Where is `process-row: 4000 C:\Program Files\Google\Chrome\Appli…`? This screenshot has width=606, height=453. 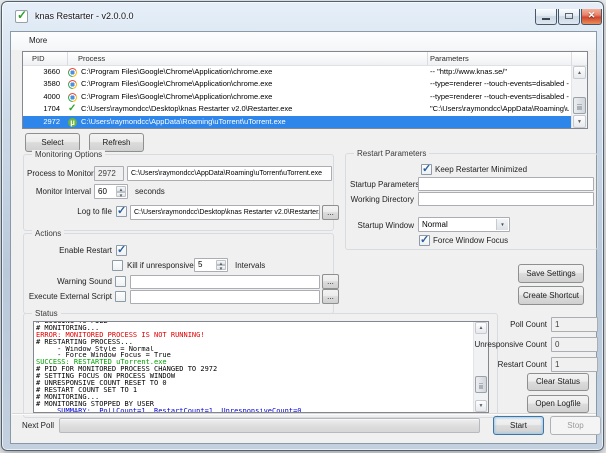 process-row: 4000 C:\Program Files\Google\Chrome\Appli… is located at coordinates (297, 97).